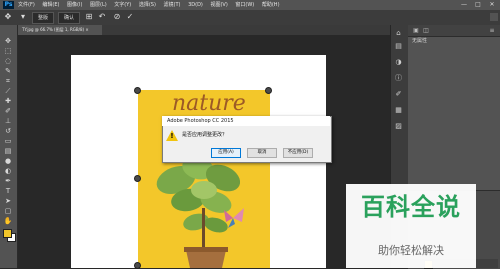 Image resolution: width=500 pixels, height=269 pixels. What do you see at coordinates (398, 94) in the screenshot?
I see `brush-panel-icon: ✐` at bounding box center [398, 94].